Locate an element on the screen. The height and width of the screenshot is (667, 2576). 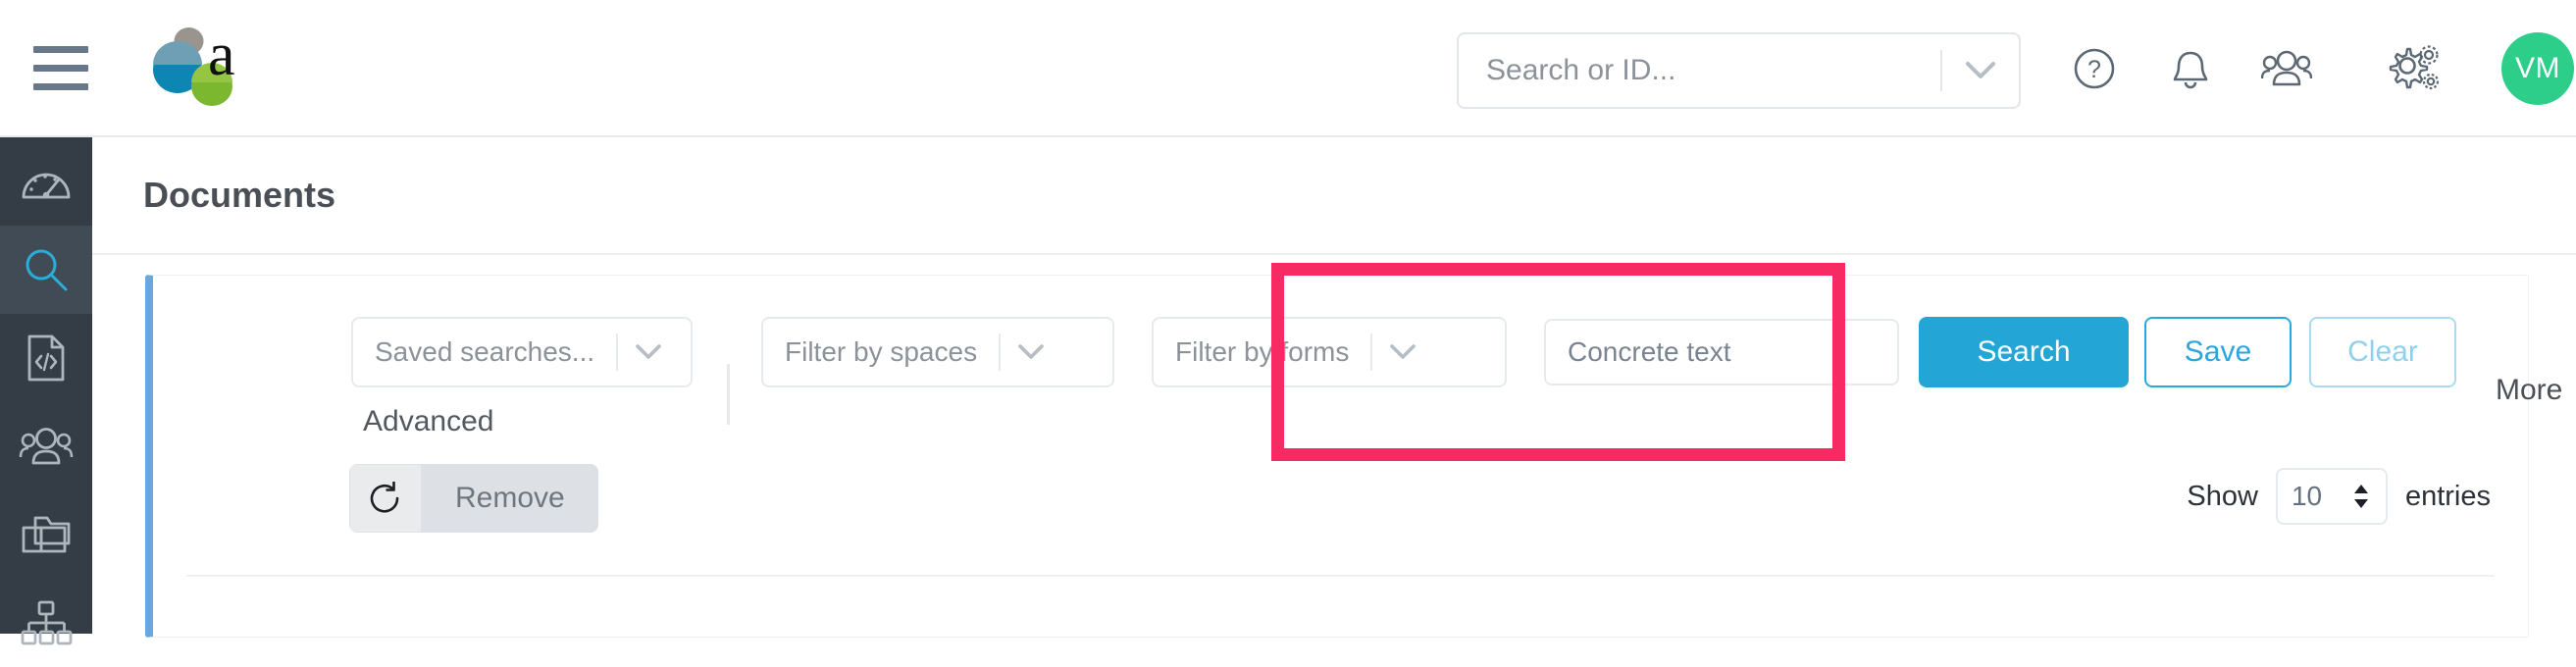
sidebar-item-documents is located at coordinates (46, 358).